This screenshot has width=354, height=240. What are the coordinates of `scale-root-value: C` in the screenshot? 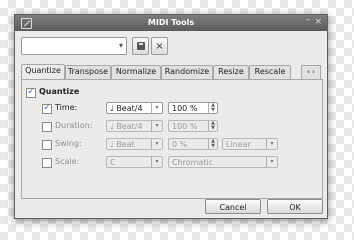 It's located at (113, 162).